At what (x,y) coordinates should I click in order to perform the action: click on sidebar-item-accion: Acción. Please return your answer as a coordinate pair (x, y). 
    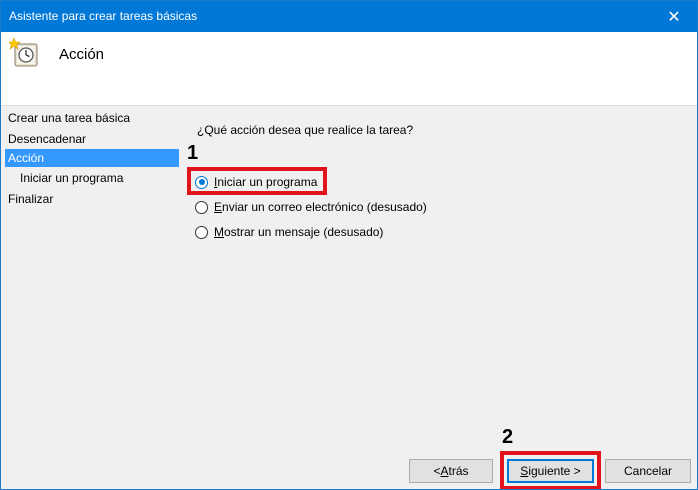
    Looking at the image, I should click on (92, 158).